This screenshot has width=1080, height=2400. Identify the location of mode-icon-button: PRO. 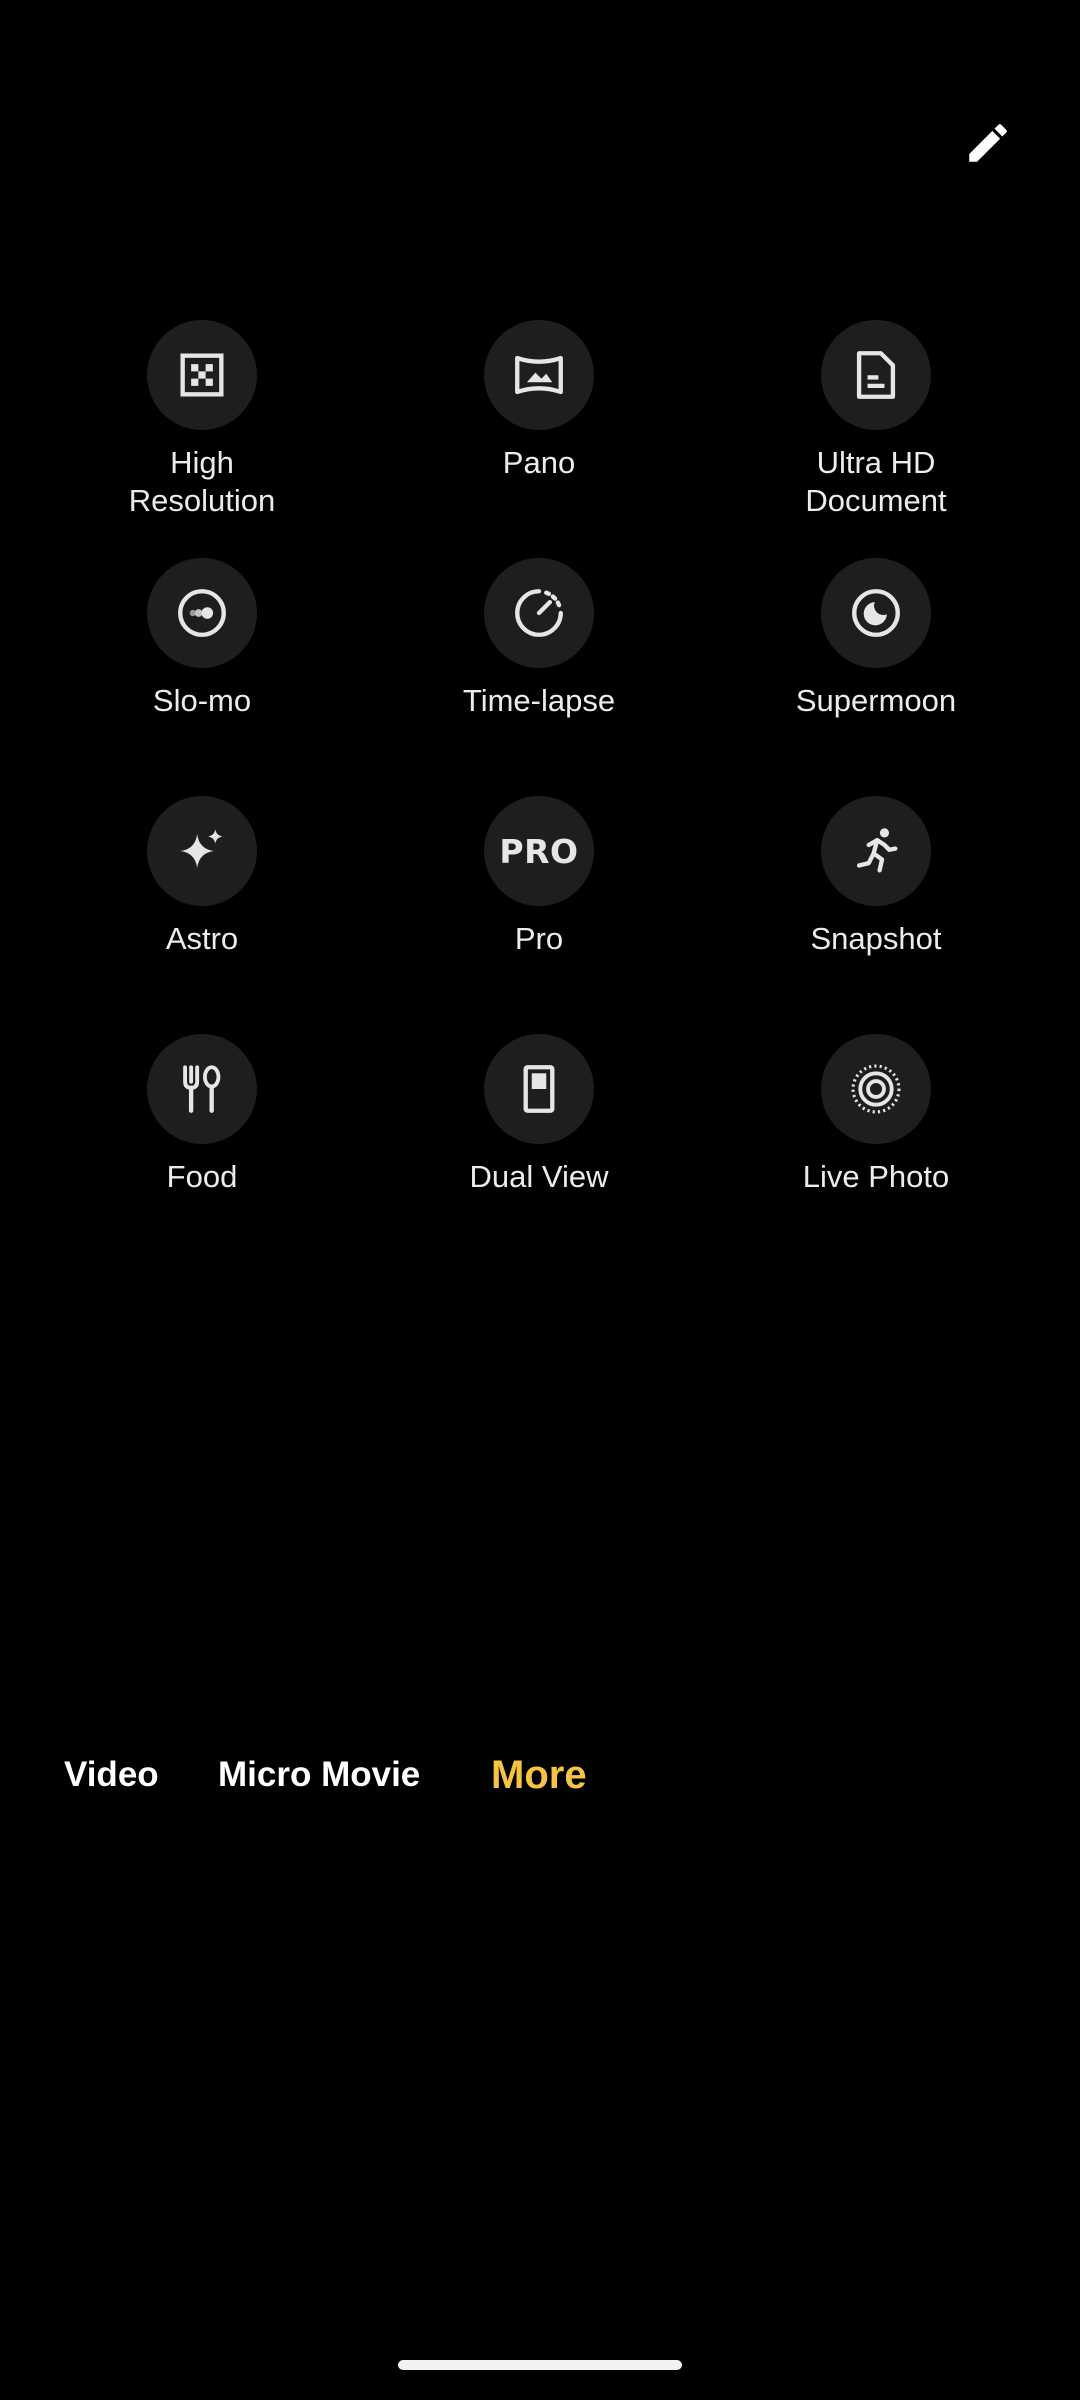
(539, 851).